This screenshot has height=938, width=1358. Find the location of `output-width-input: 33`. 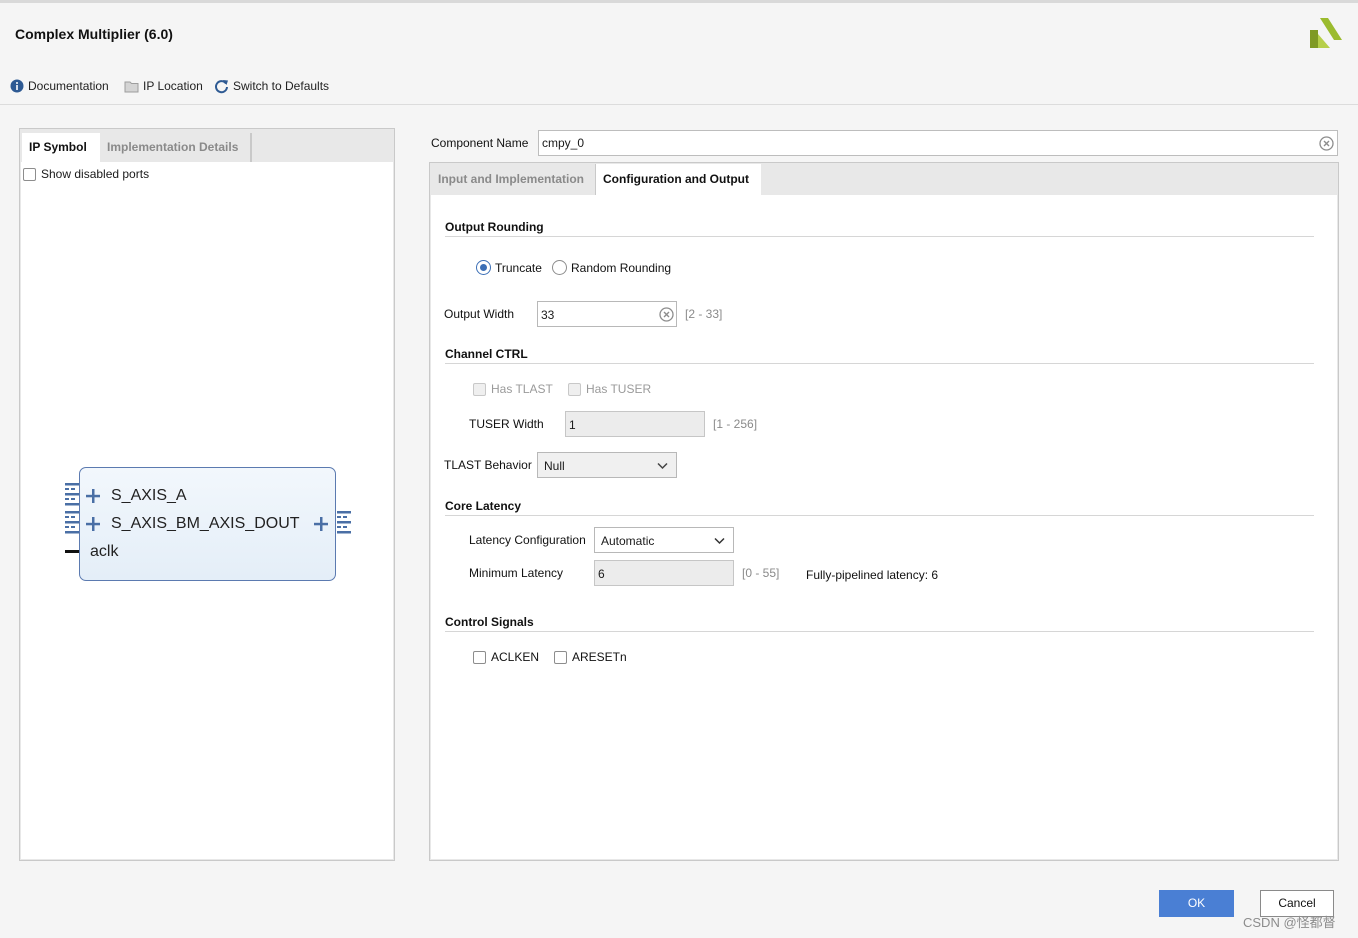

output-width-input: 33 is located at coordinates (607, 314).